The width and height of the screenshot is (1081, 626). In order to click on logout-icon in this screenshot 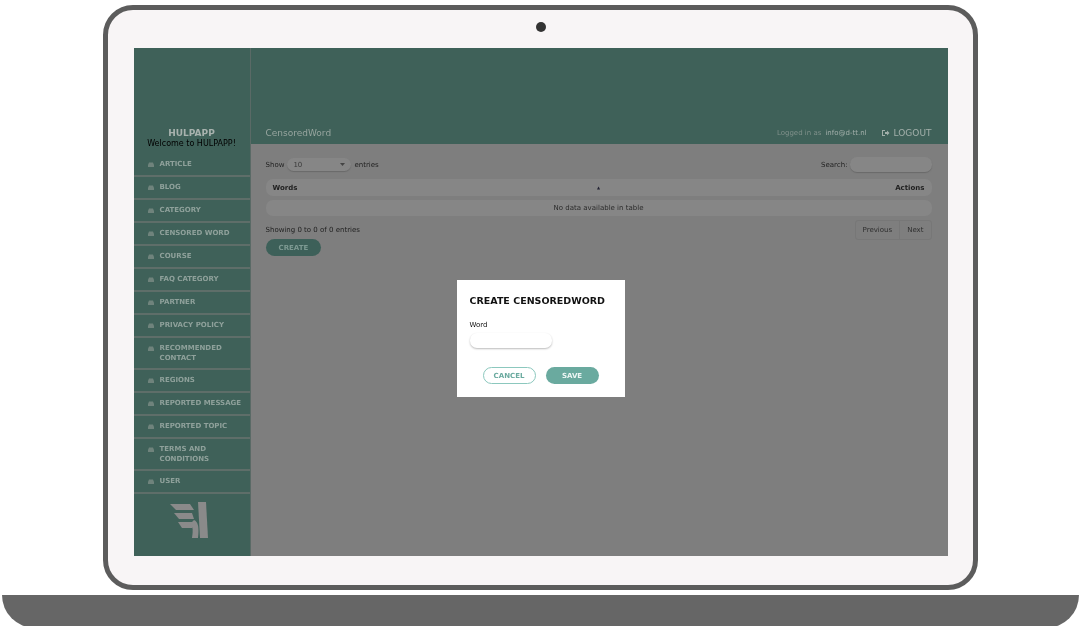, I will do `click(885, 133)`.